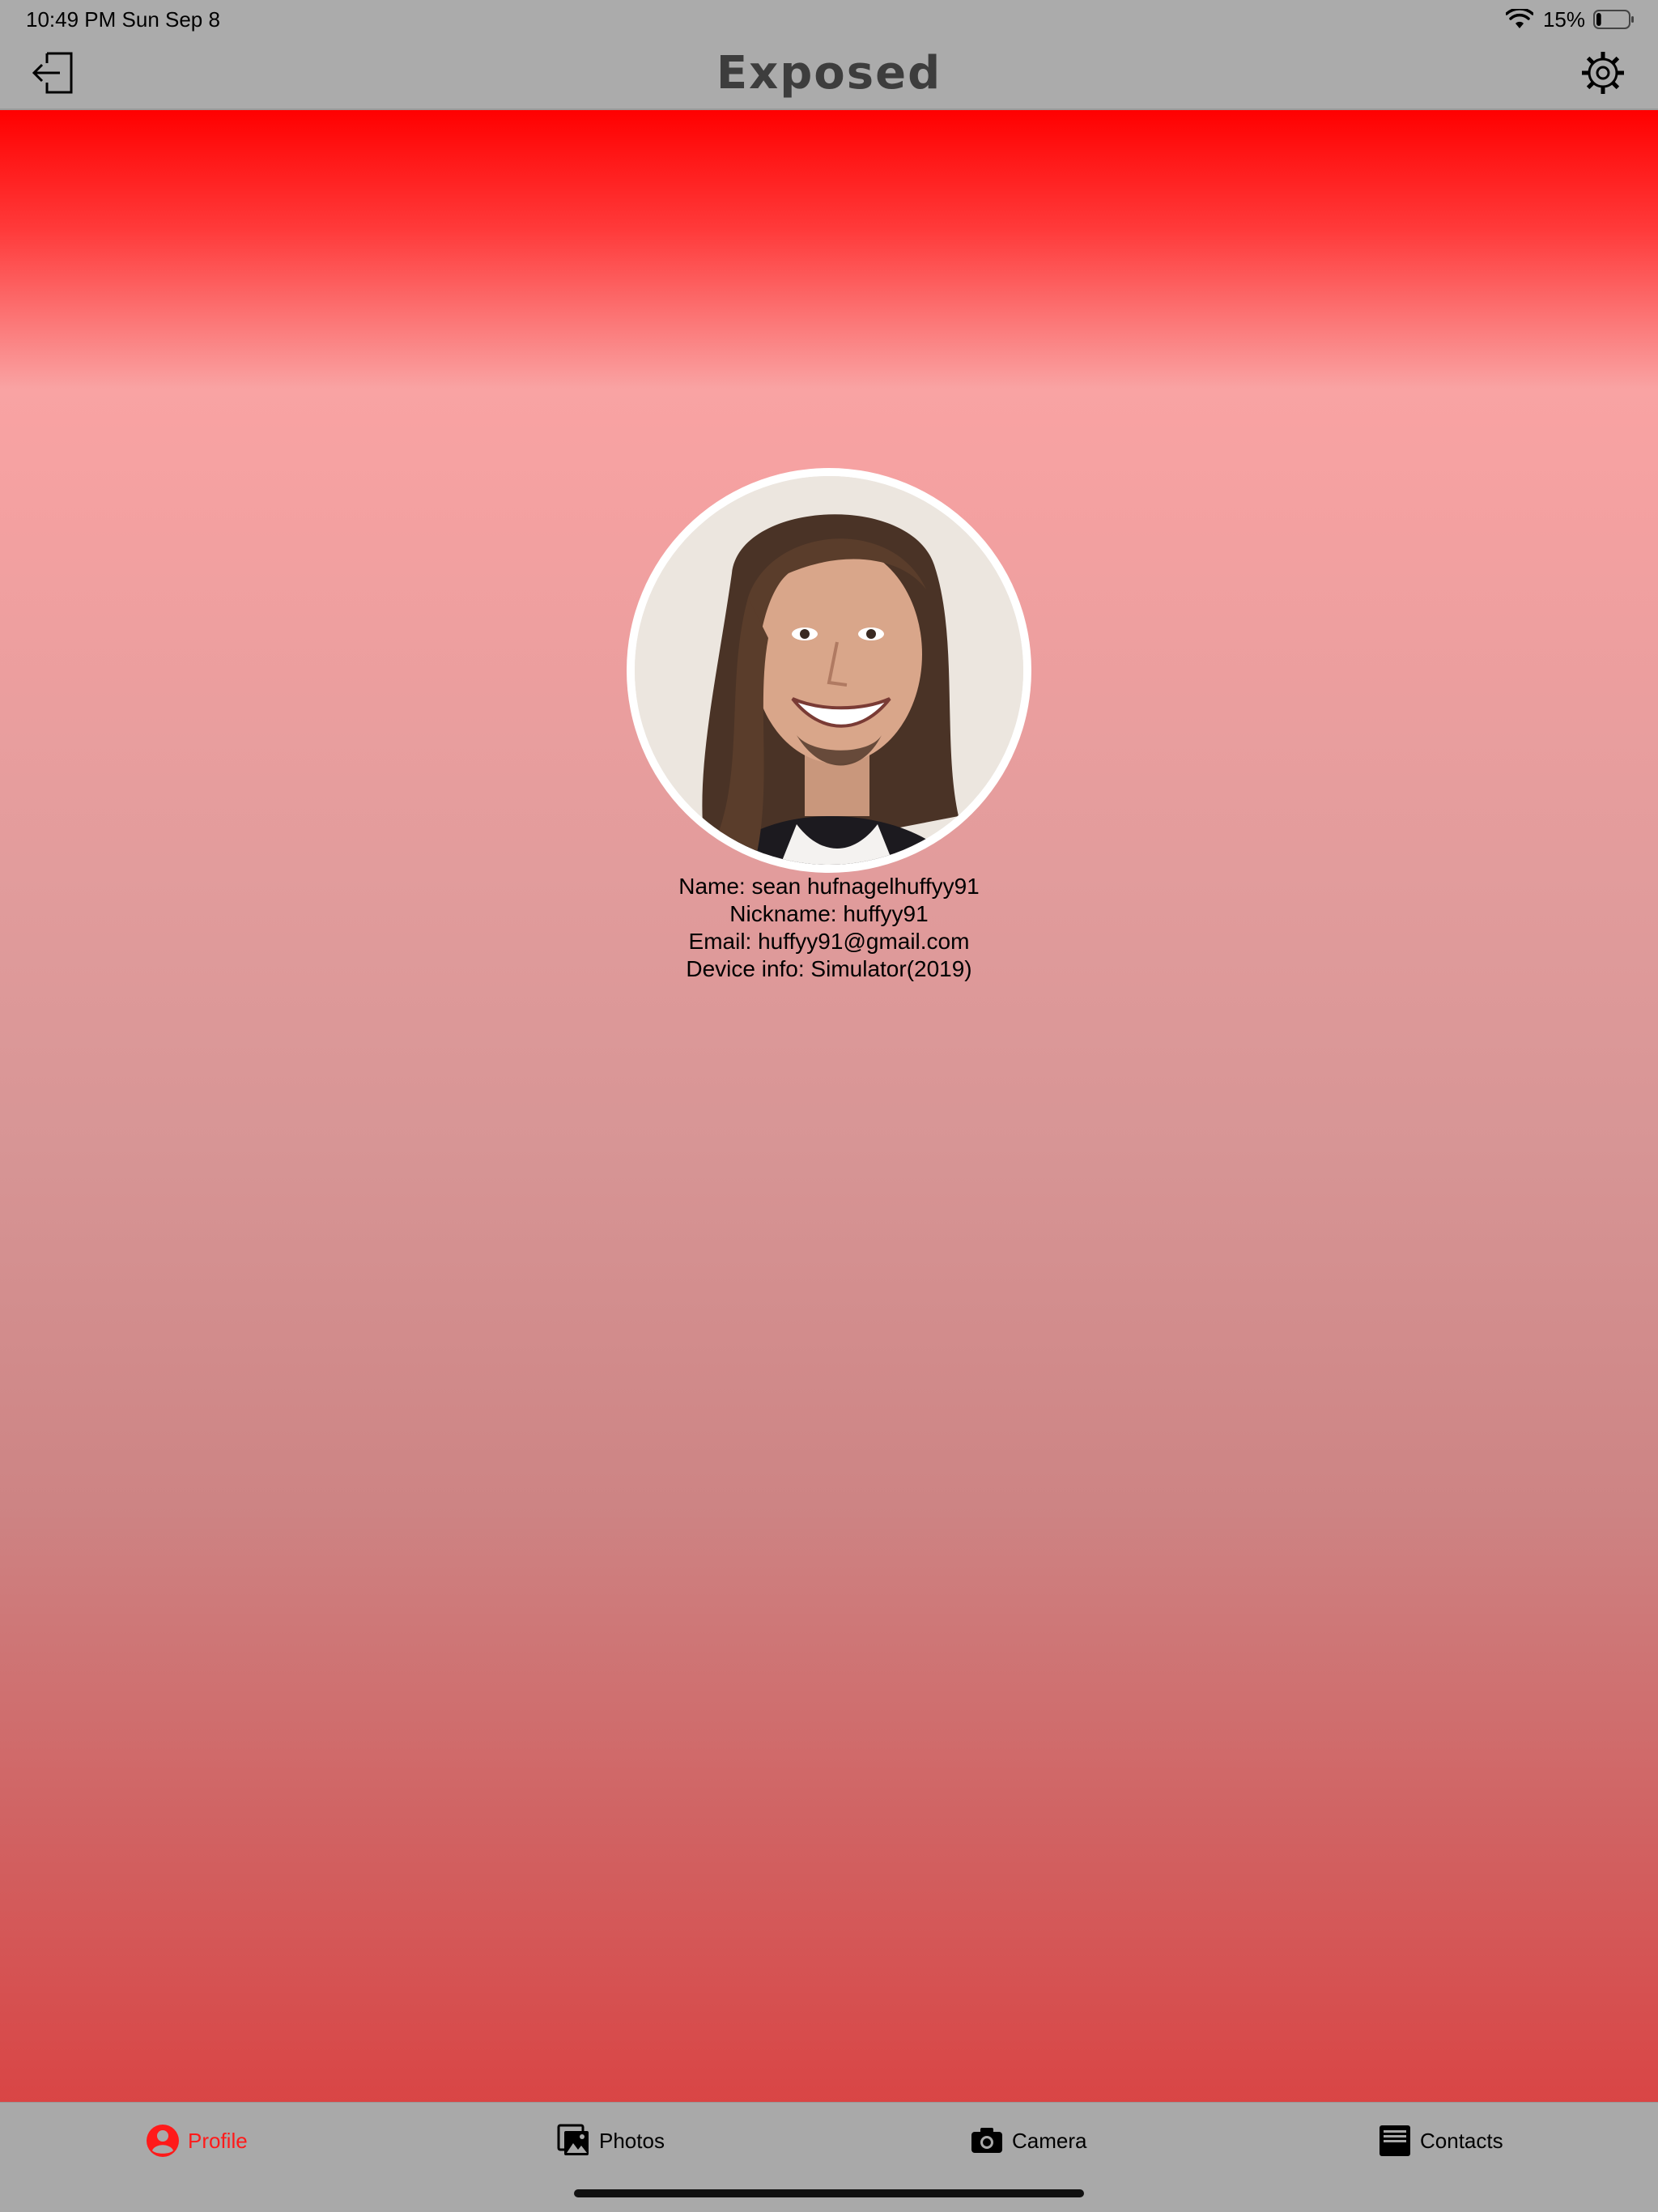 Image resolution: width=1658 pixels, height=2212 pixels. I want to click on wifi-icon, so click(1519, 19).